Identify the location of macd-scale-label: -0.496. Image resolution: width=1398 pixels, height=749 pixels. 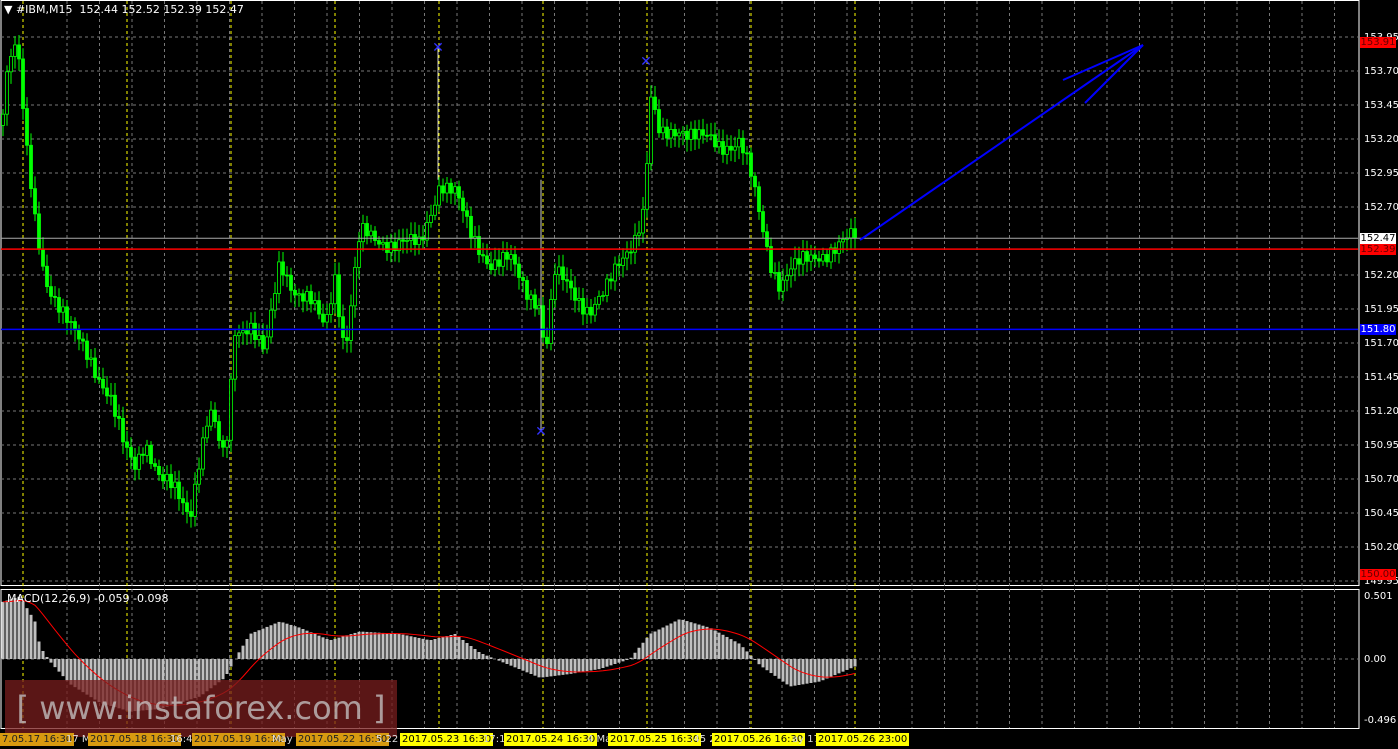
(1380, 720).